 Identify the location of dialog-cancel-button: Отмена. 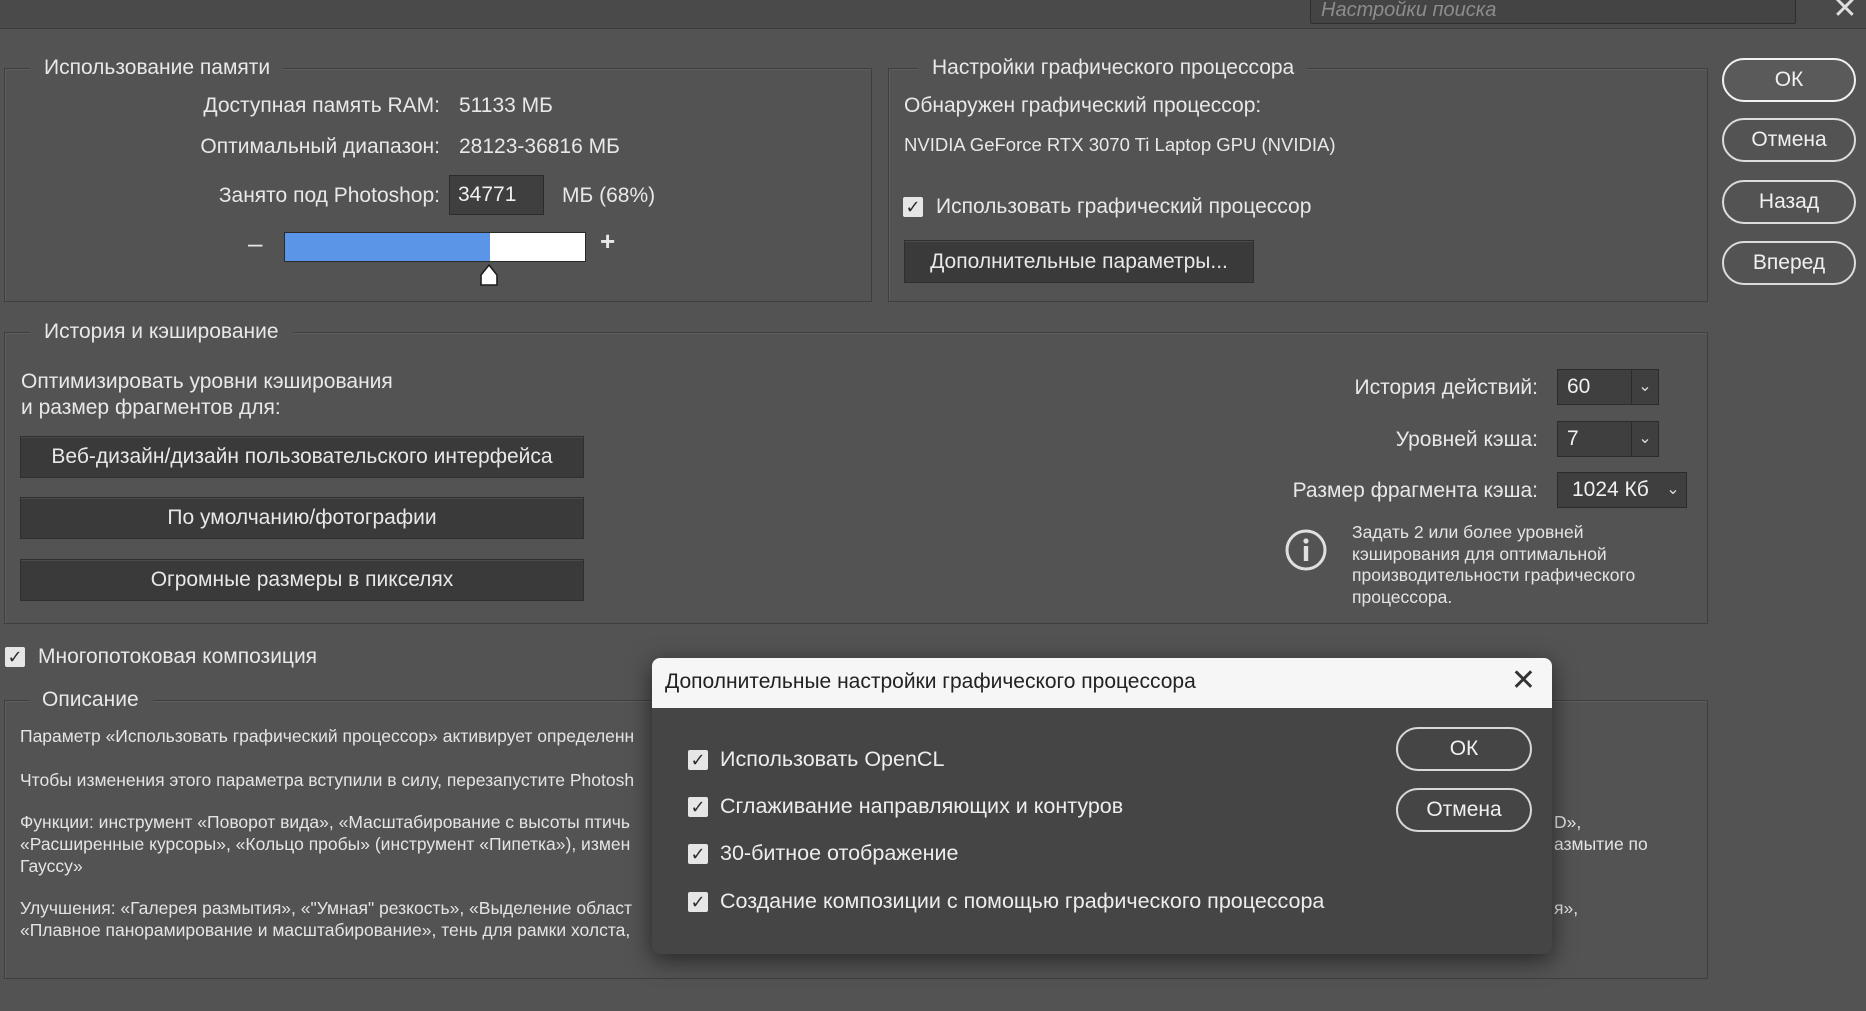
(1464, 810).